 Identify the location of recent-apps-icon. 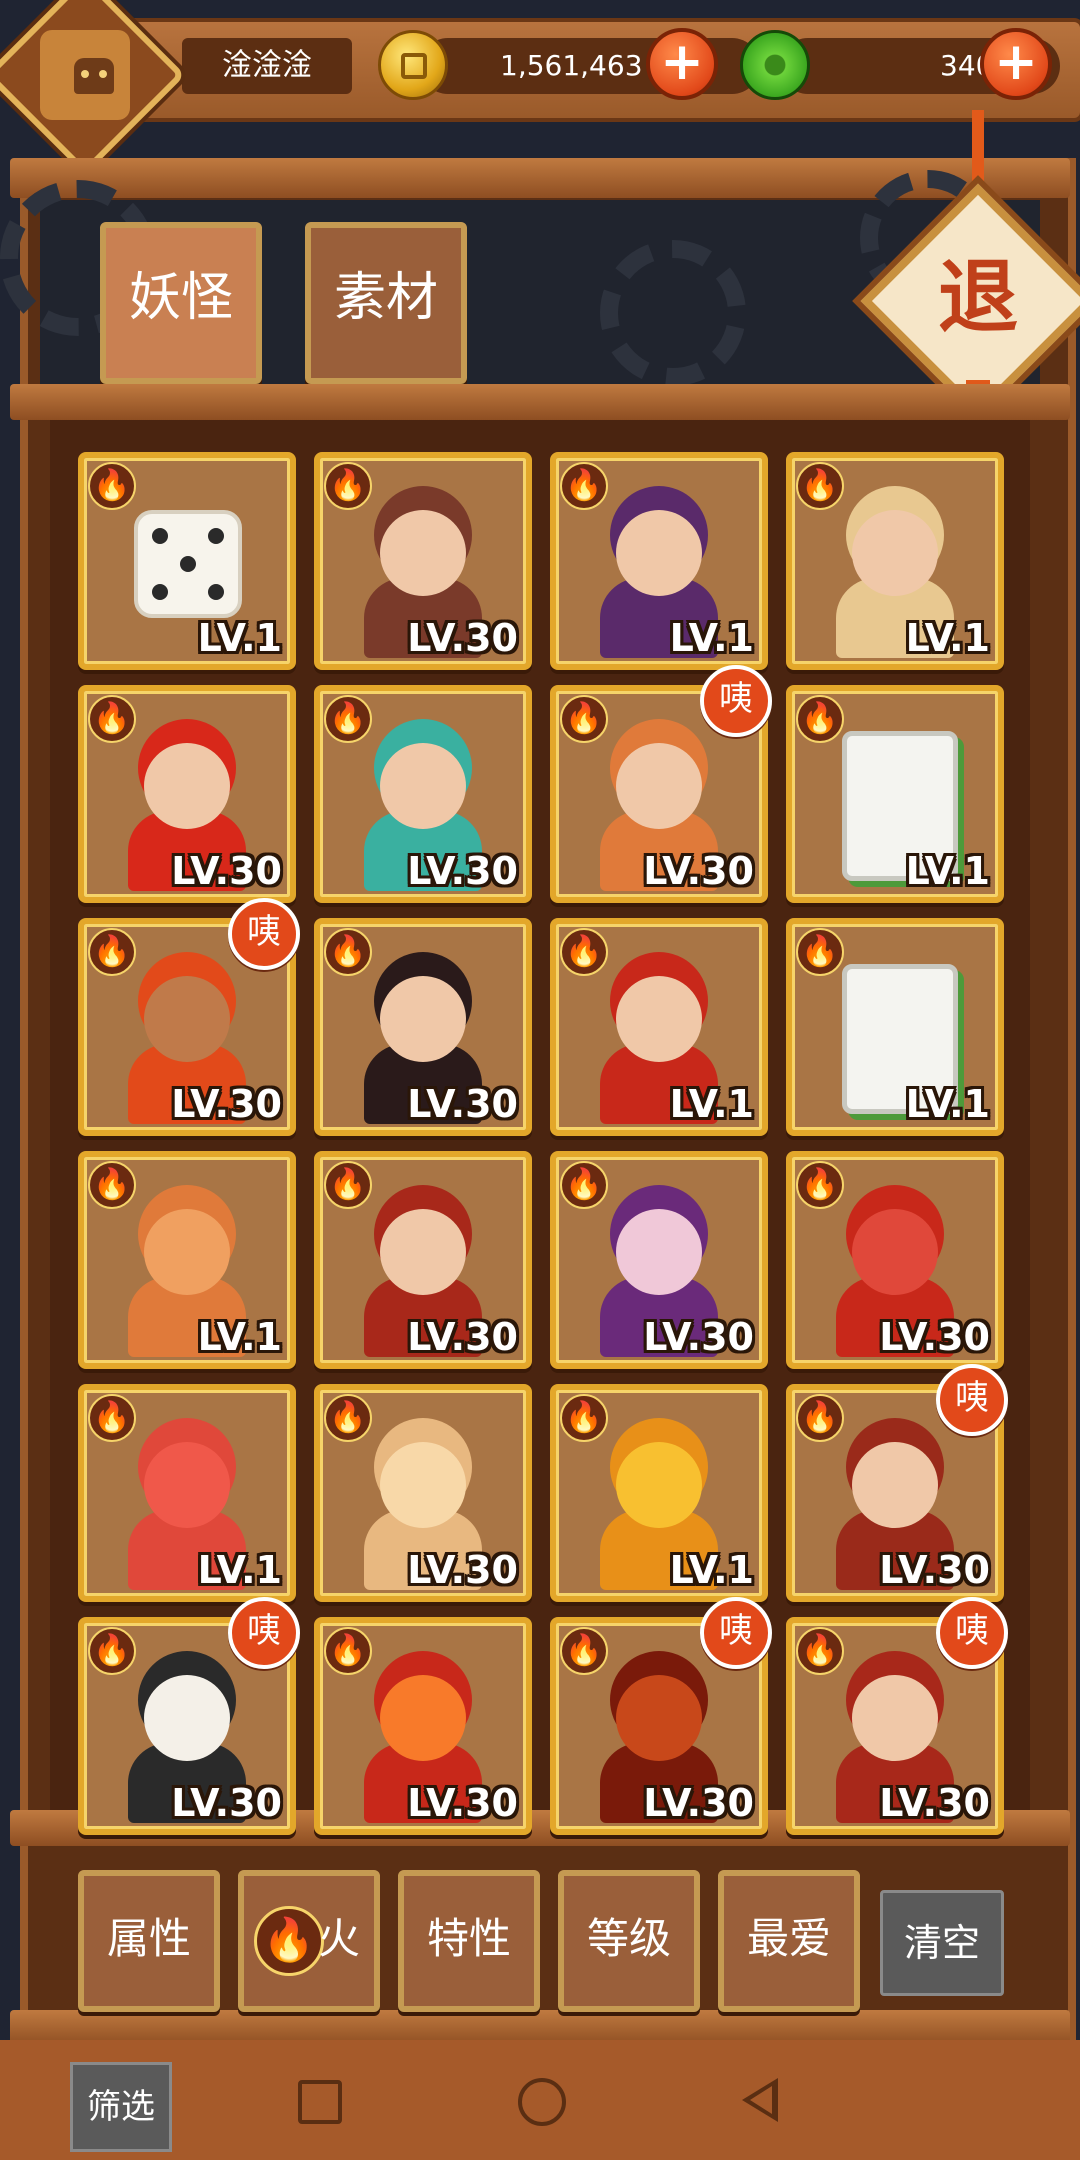
(320, 2102).